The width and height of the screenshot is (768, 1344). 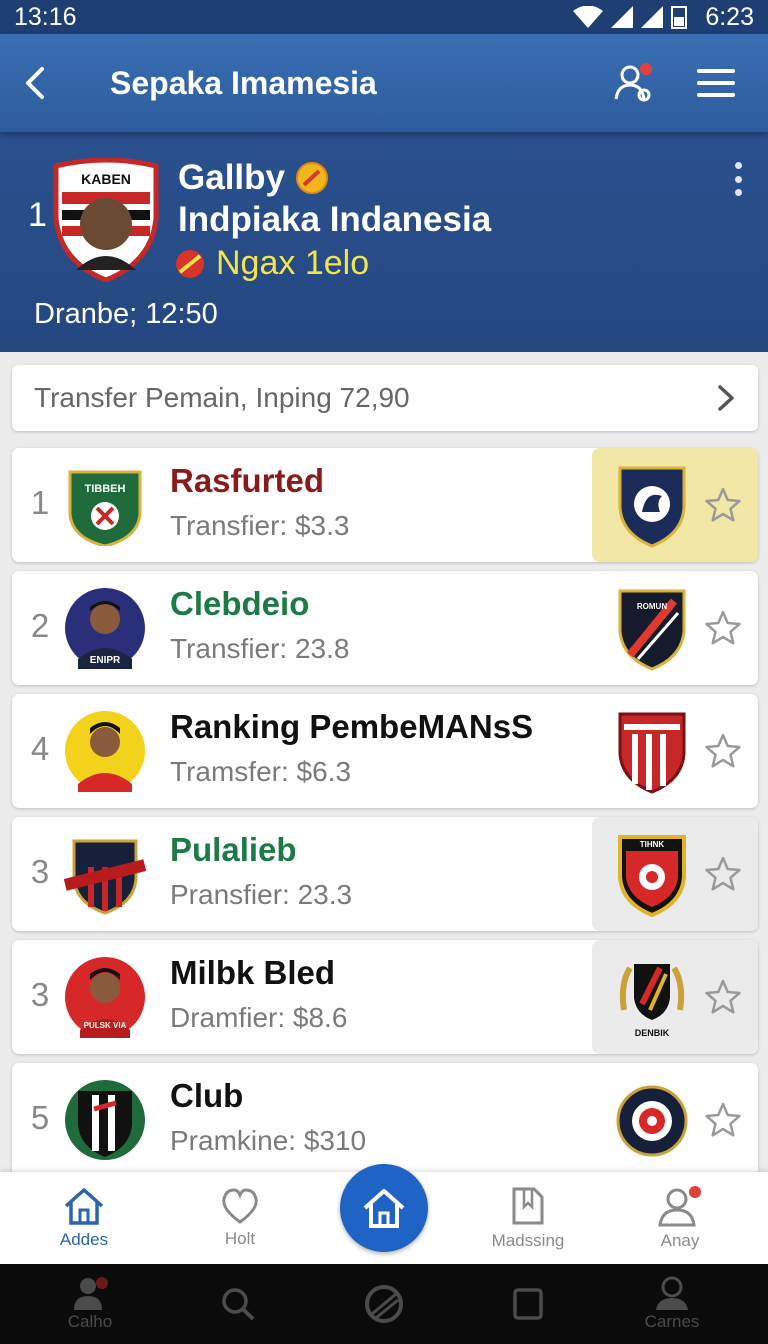 I want to click on avatar-text: ENIPR, so click(x=105, y=660).